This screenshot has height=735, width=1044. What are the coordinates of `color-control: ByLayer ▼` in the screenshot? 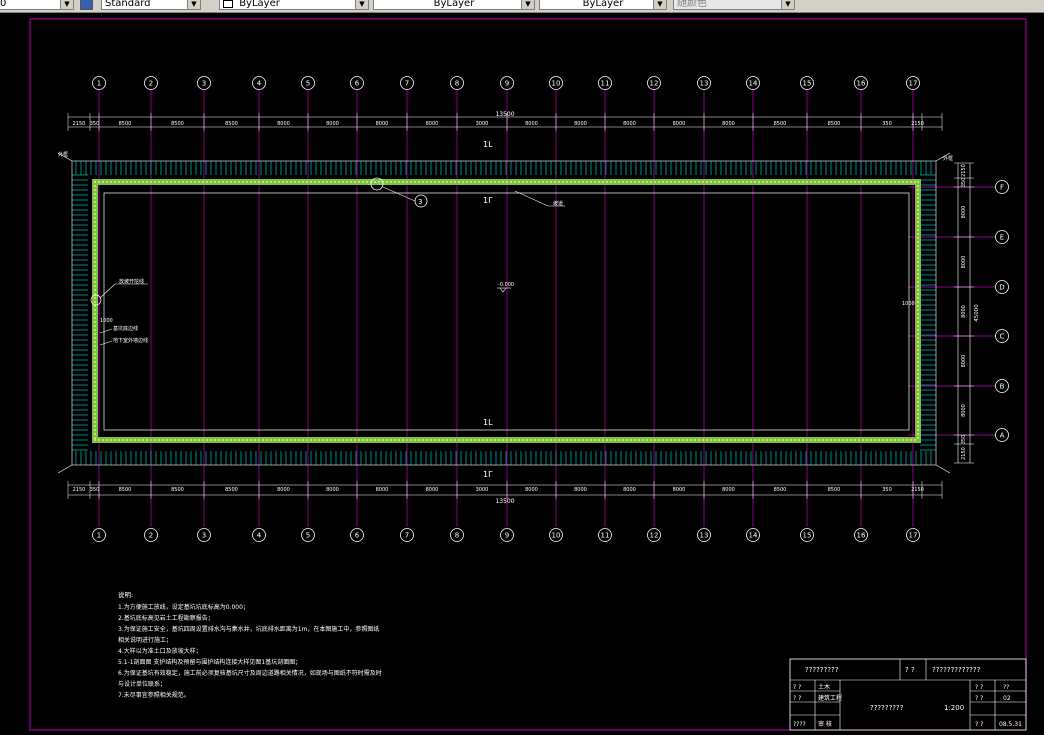 It's located at (294, 5).